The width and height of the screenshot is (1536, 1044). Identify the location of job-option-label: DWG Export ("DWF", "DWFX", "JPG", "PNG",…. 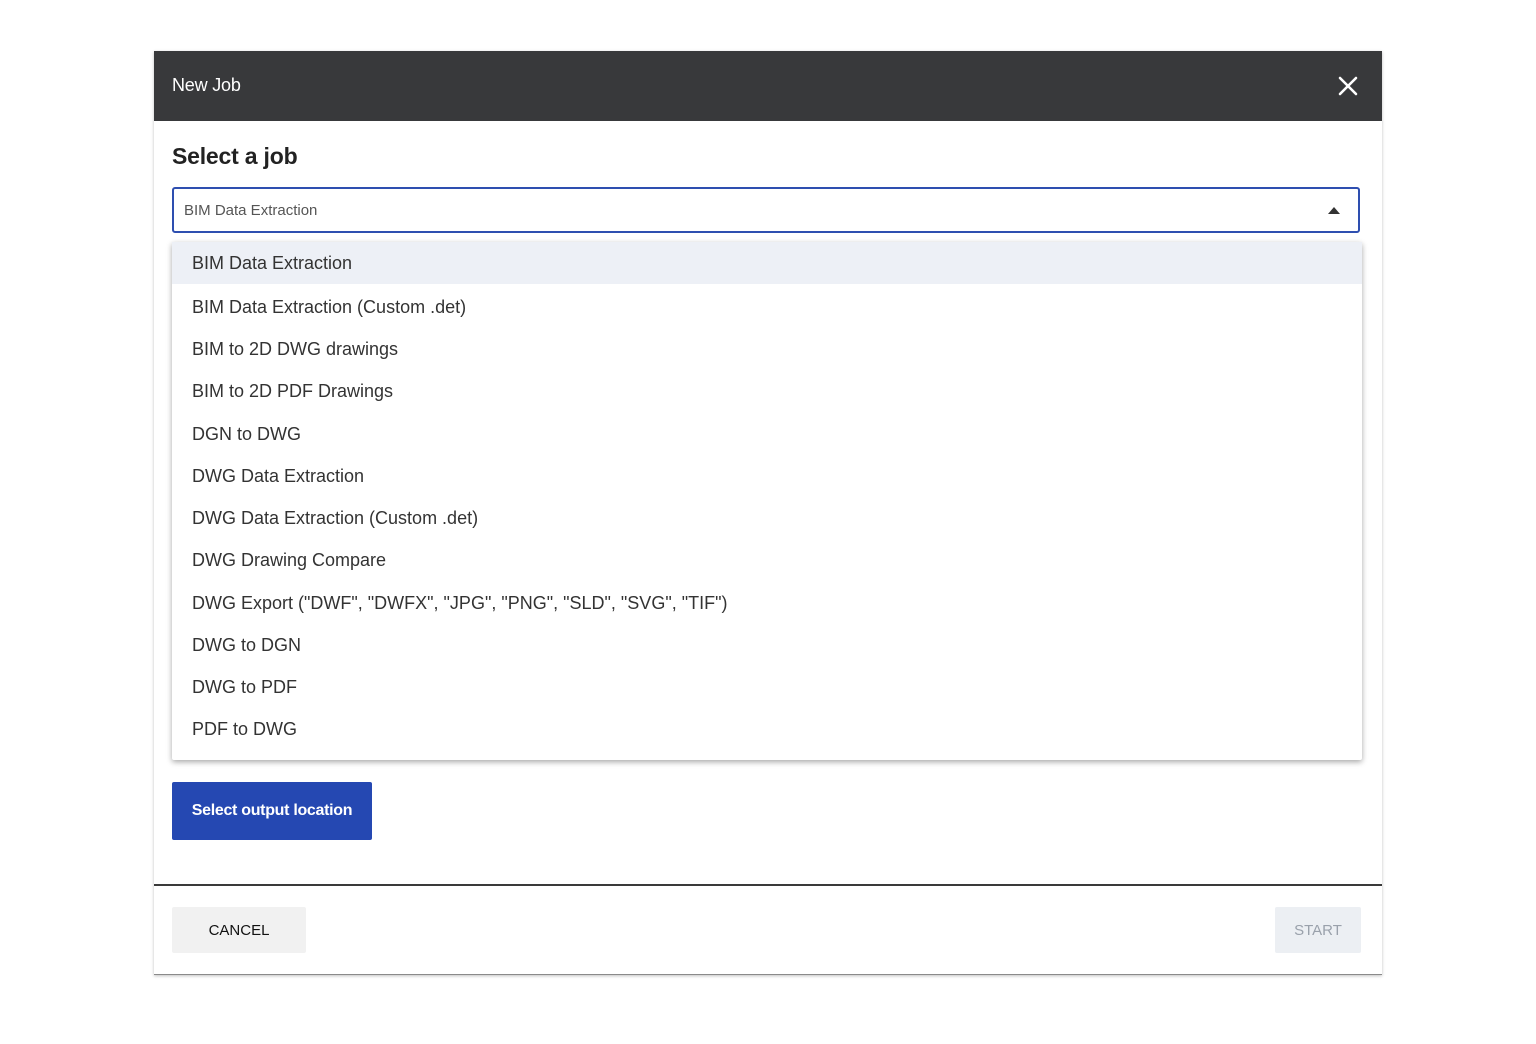
(460, 603).